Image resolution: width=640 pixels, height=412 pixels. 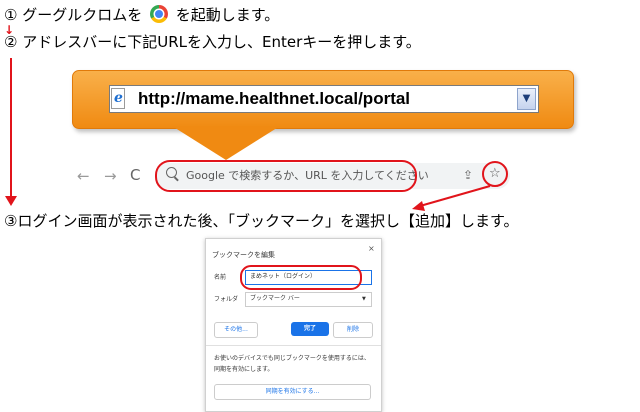 What do you see at coordinates (293, 345) in the screenshot?
I see `dialog-divider` at bounding box center [293, 345].